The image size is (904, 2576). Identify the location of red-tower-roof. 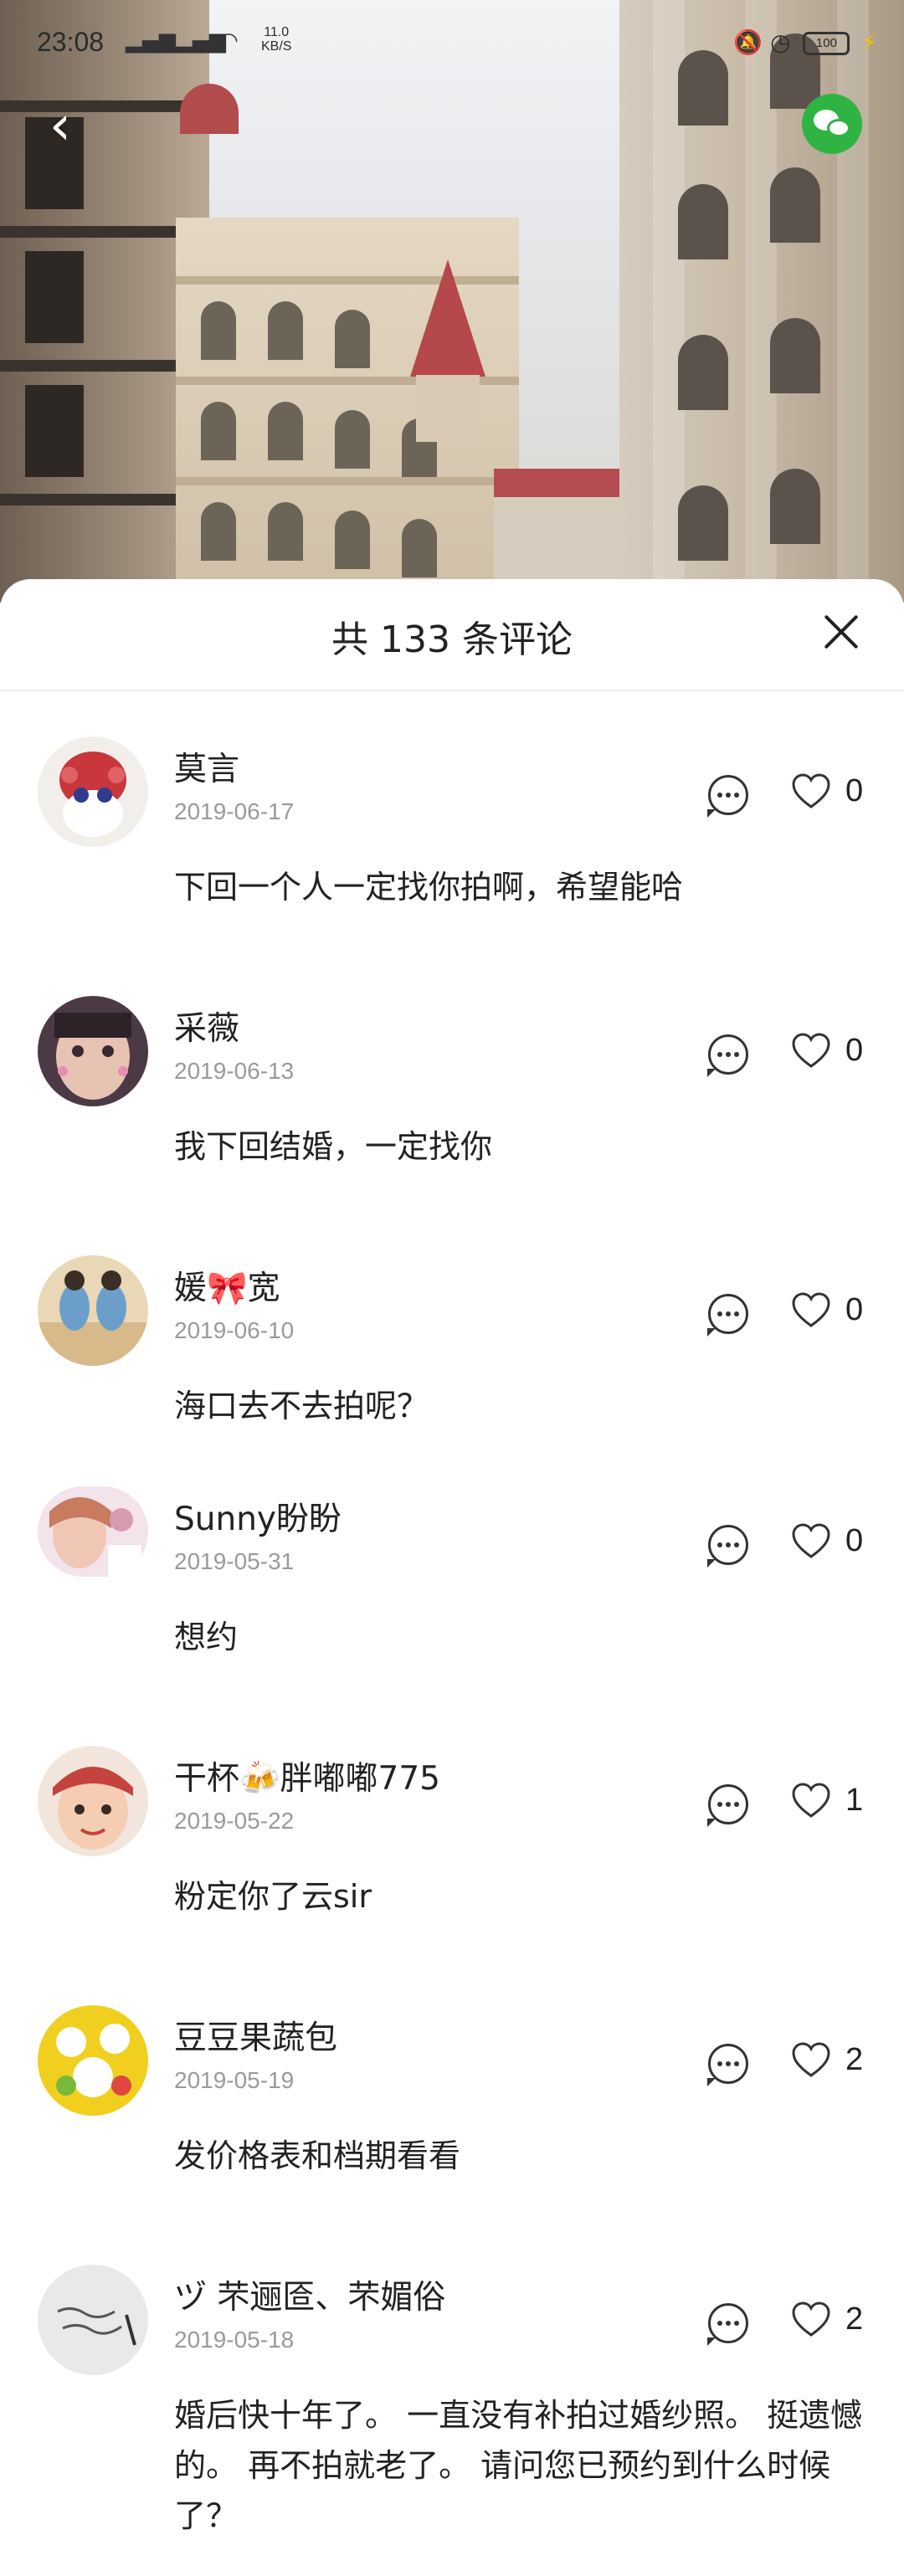
(447, 318).